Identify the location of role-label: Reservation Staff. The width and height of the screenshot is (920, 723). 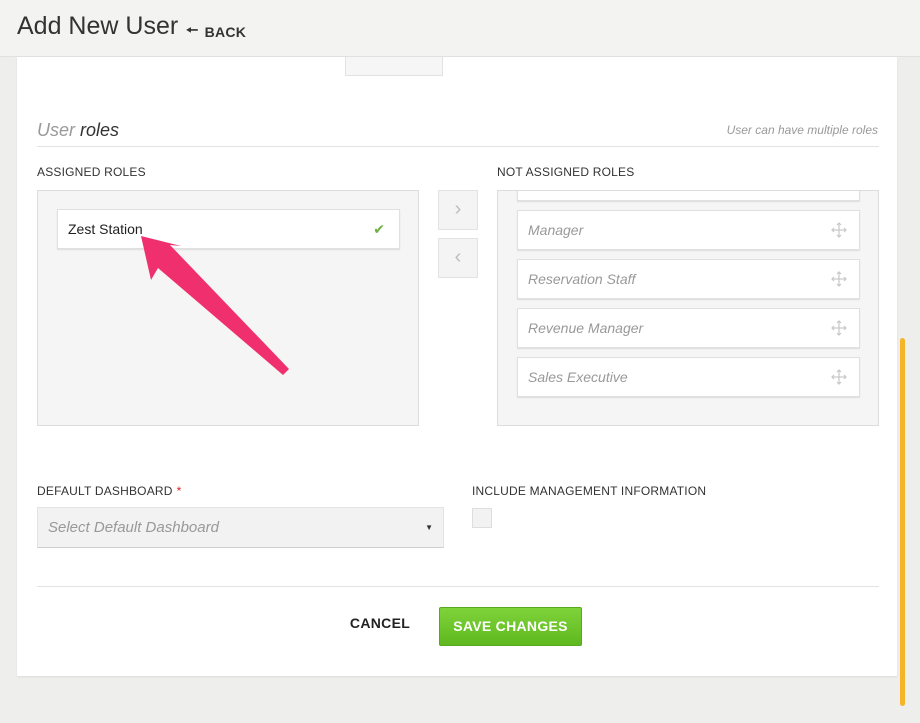
(582, 279).